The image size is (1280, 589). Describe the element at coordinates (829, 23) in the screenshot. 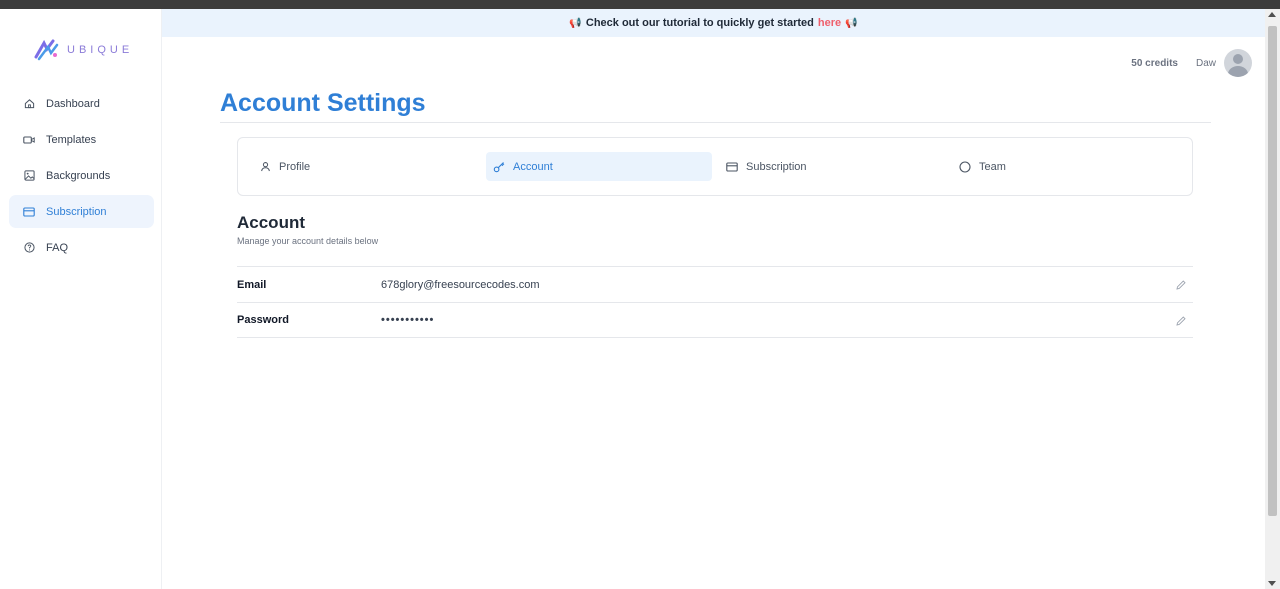

I see `banner-link: here` at that location.